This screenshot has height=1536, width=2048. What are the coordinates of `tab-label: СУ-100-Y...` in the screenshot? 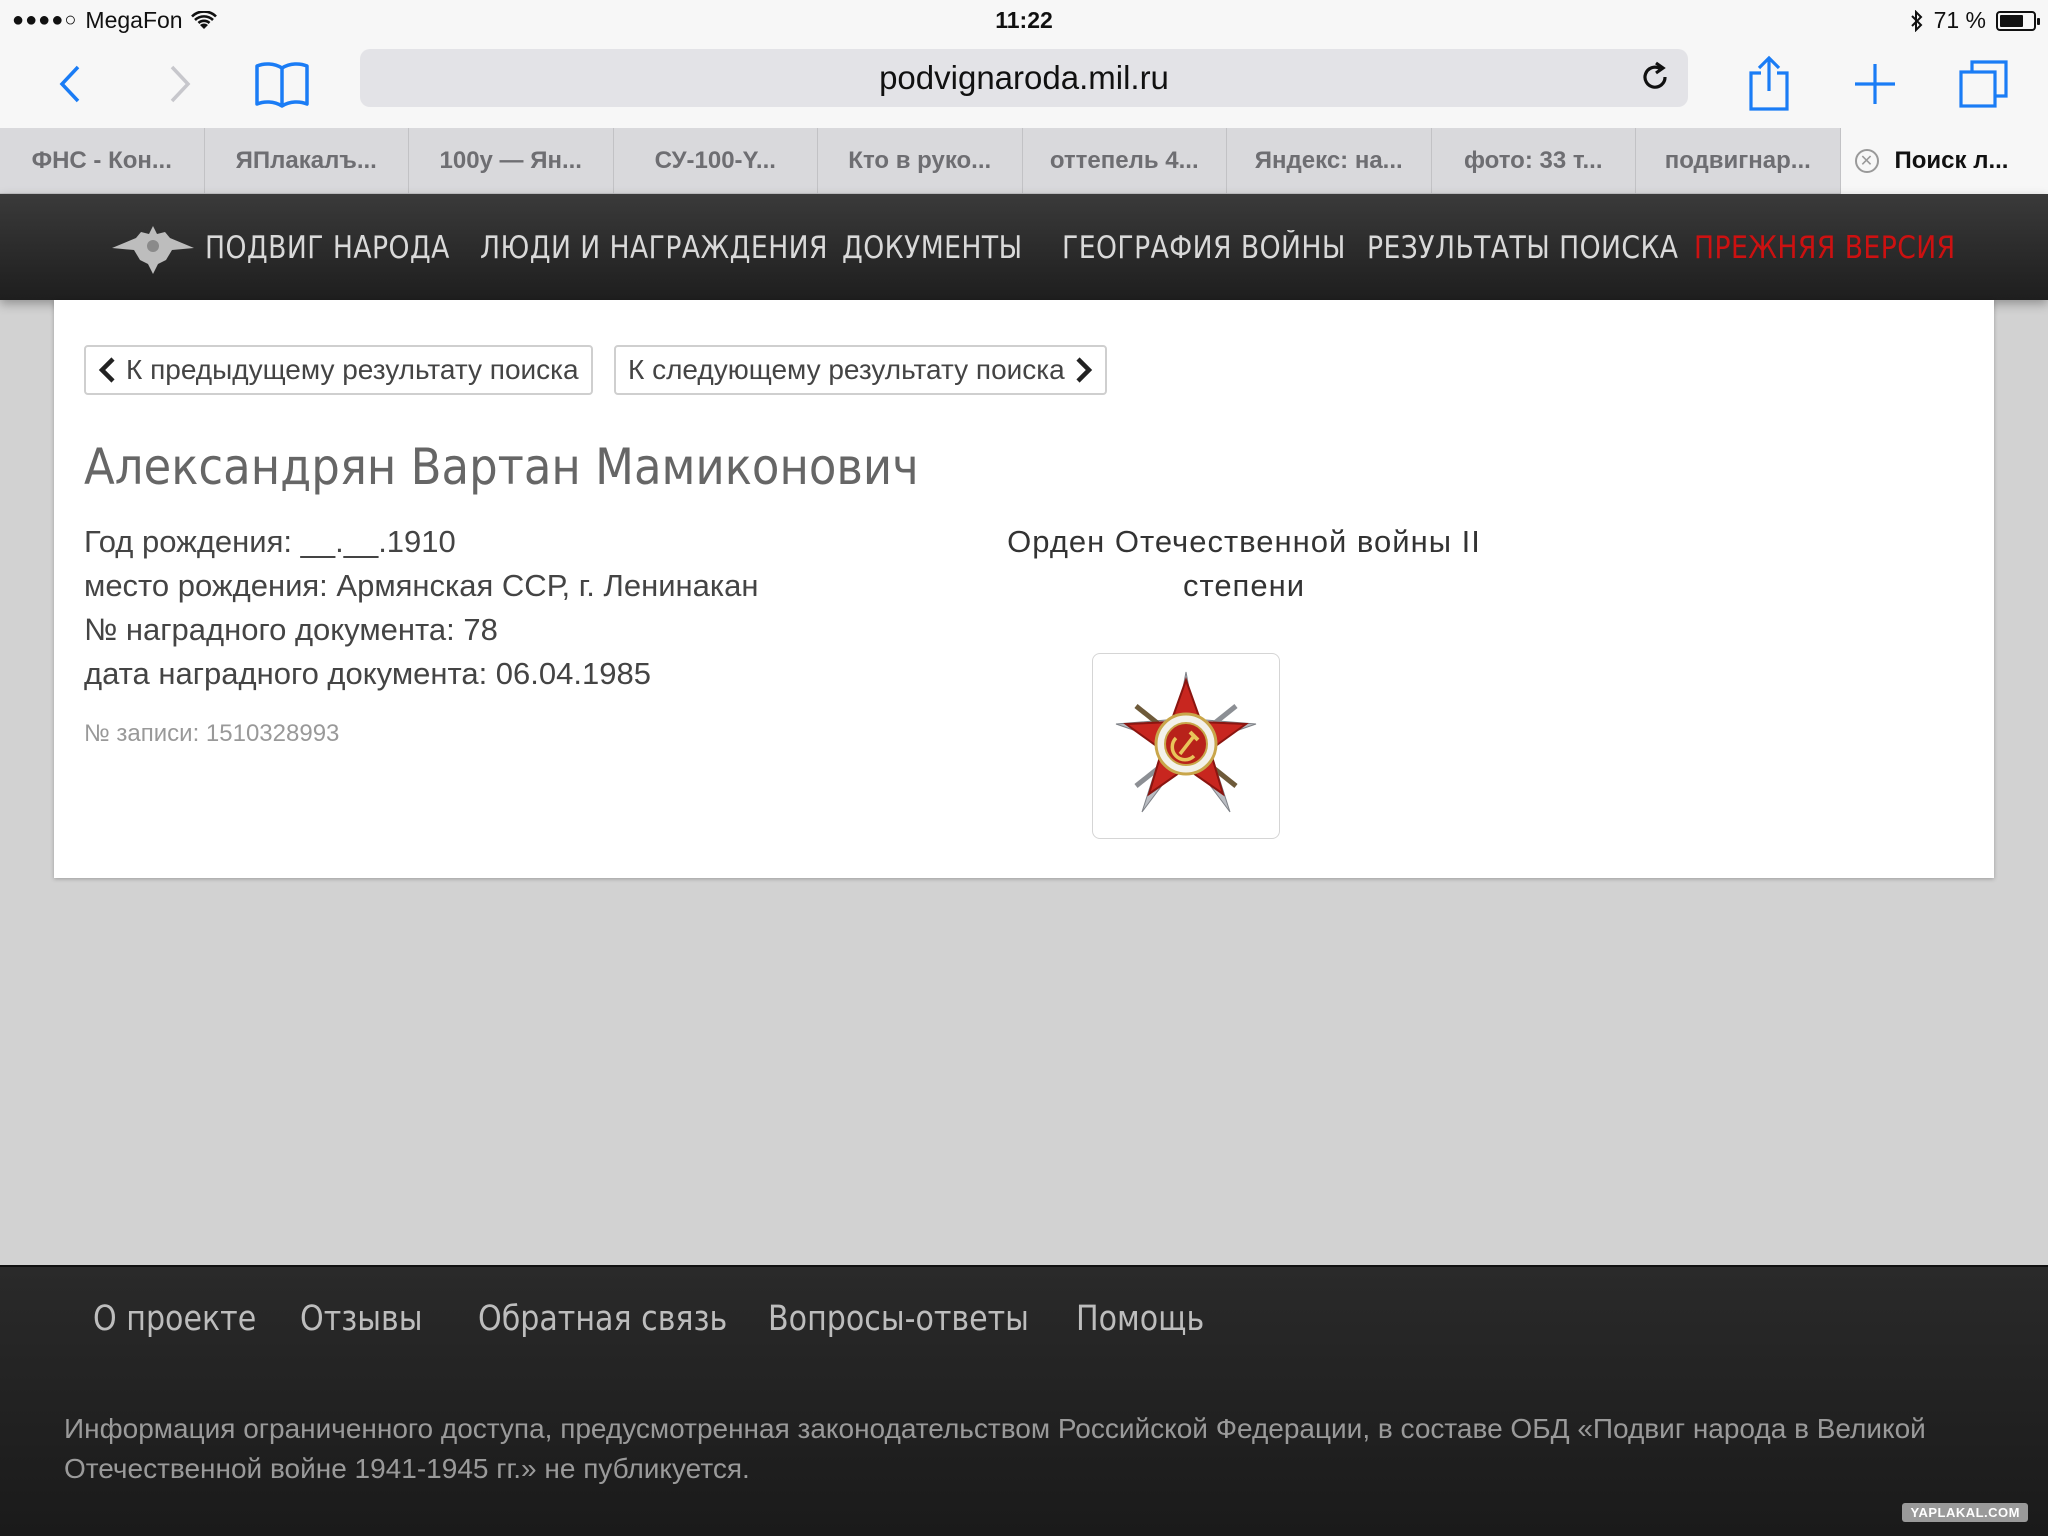 It's located at (715, 160).